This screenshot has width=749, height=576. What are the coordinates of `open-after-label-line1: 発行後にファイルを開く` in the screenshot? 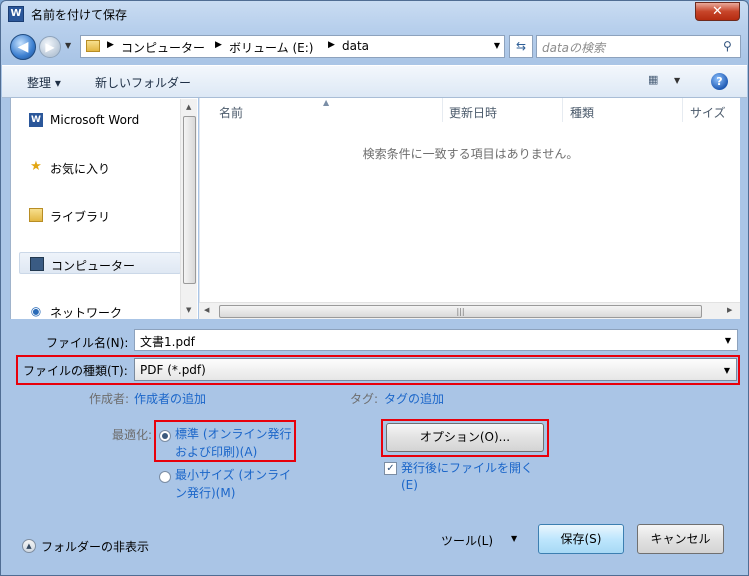 It's located at (467, 467).